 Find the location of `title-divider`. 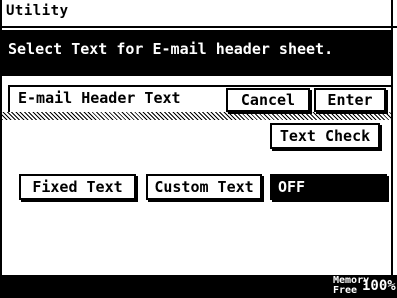

title-divider is located at coordinates (199, 27).